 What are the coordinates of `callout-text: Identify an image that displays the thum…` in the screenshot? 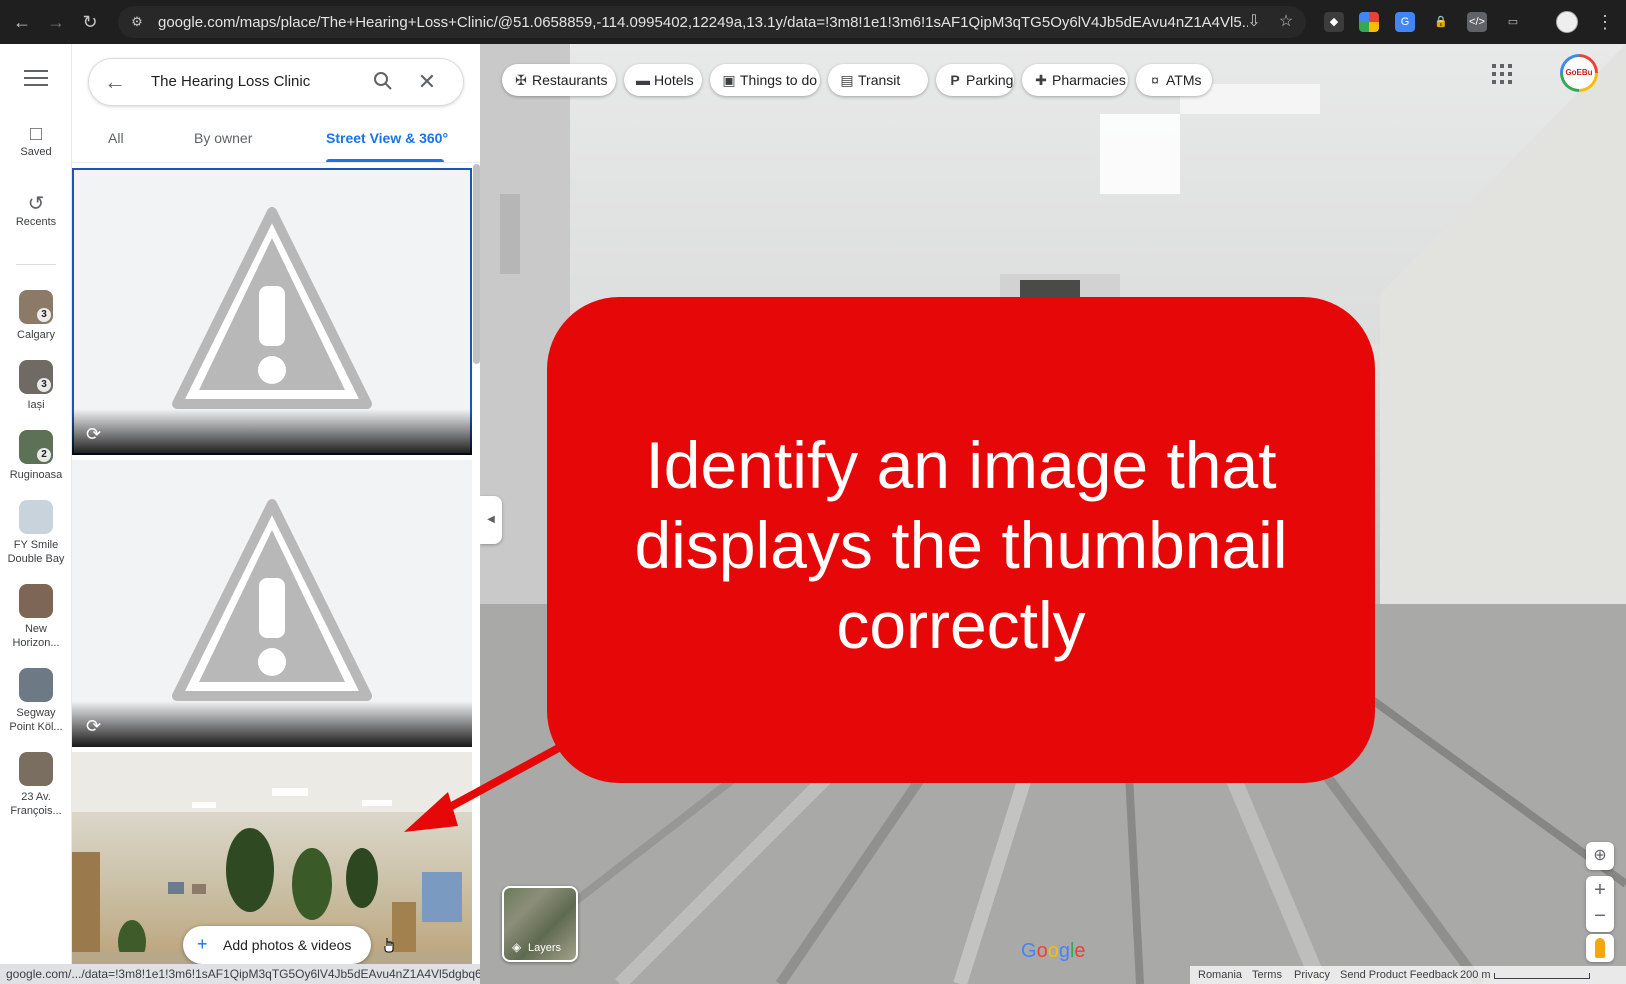 It's located at (961, 545).